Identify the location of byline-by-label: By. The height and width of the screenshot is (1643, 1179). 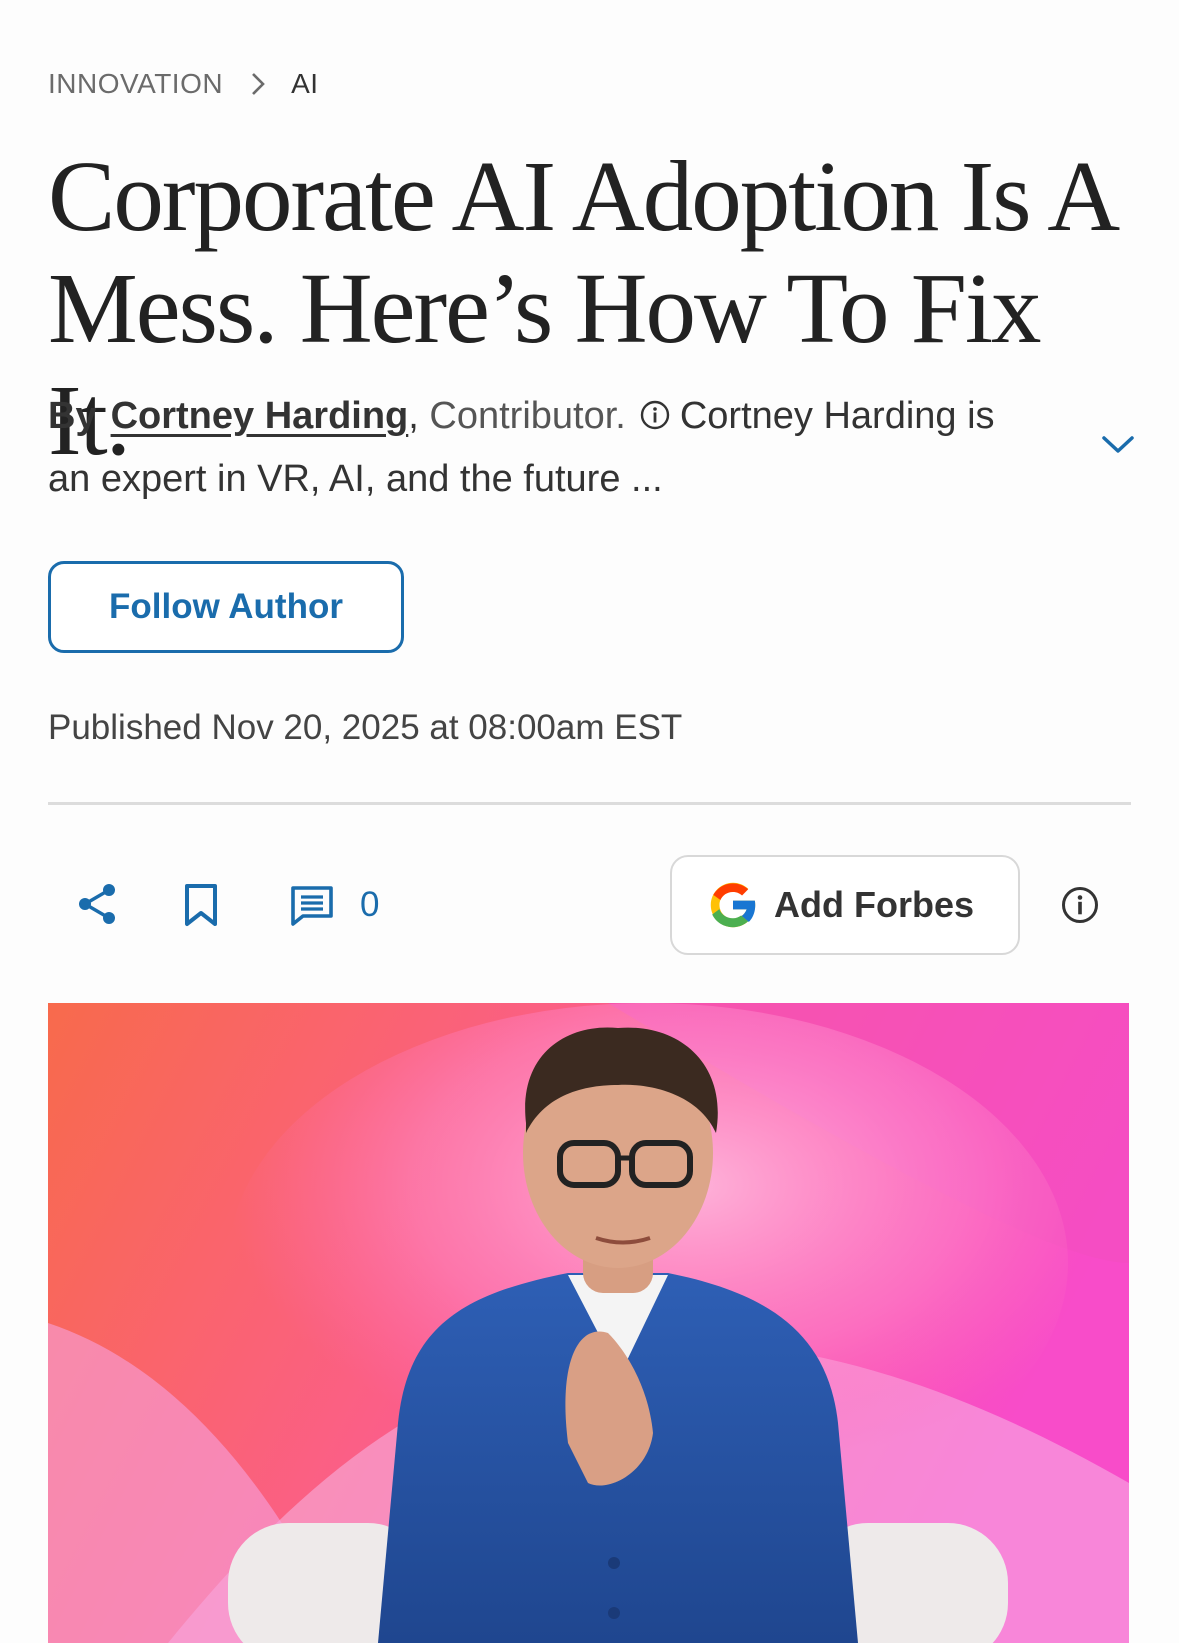
(72, 416).